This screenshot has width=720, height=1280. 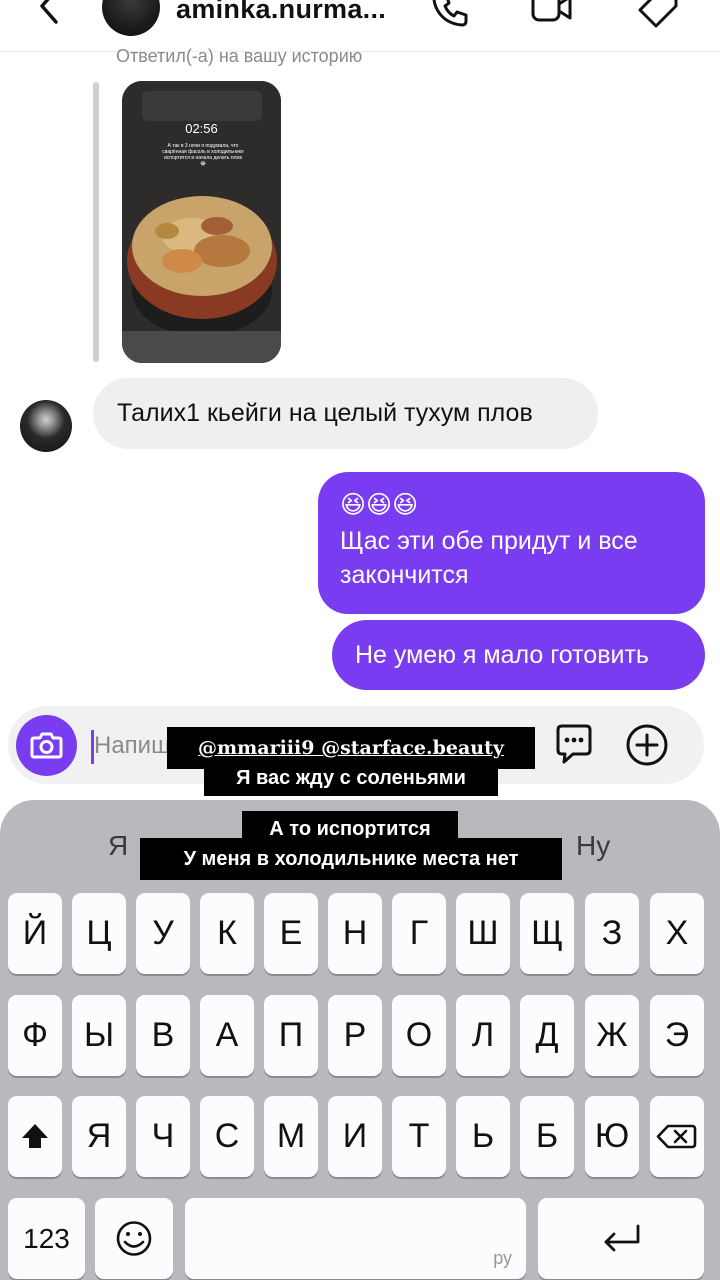 What do you see at coordinates (379, 505) in the screenshot?
I see `message-emoji: 😆😆😆` at bounding box center [379, 505].